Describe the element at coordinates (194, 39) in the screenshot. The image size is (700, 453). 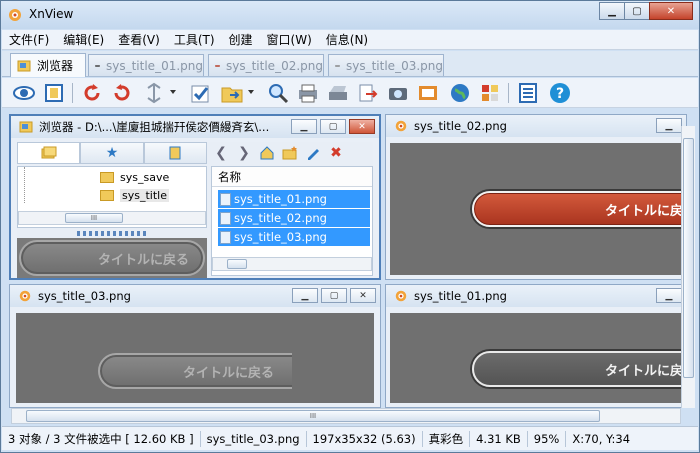
I see `menu-tools: 工具(T)` at that location.